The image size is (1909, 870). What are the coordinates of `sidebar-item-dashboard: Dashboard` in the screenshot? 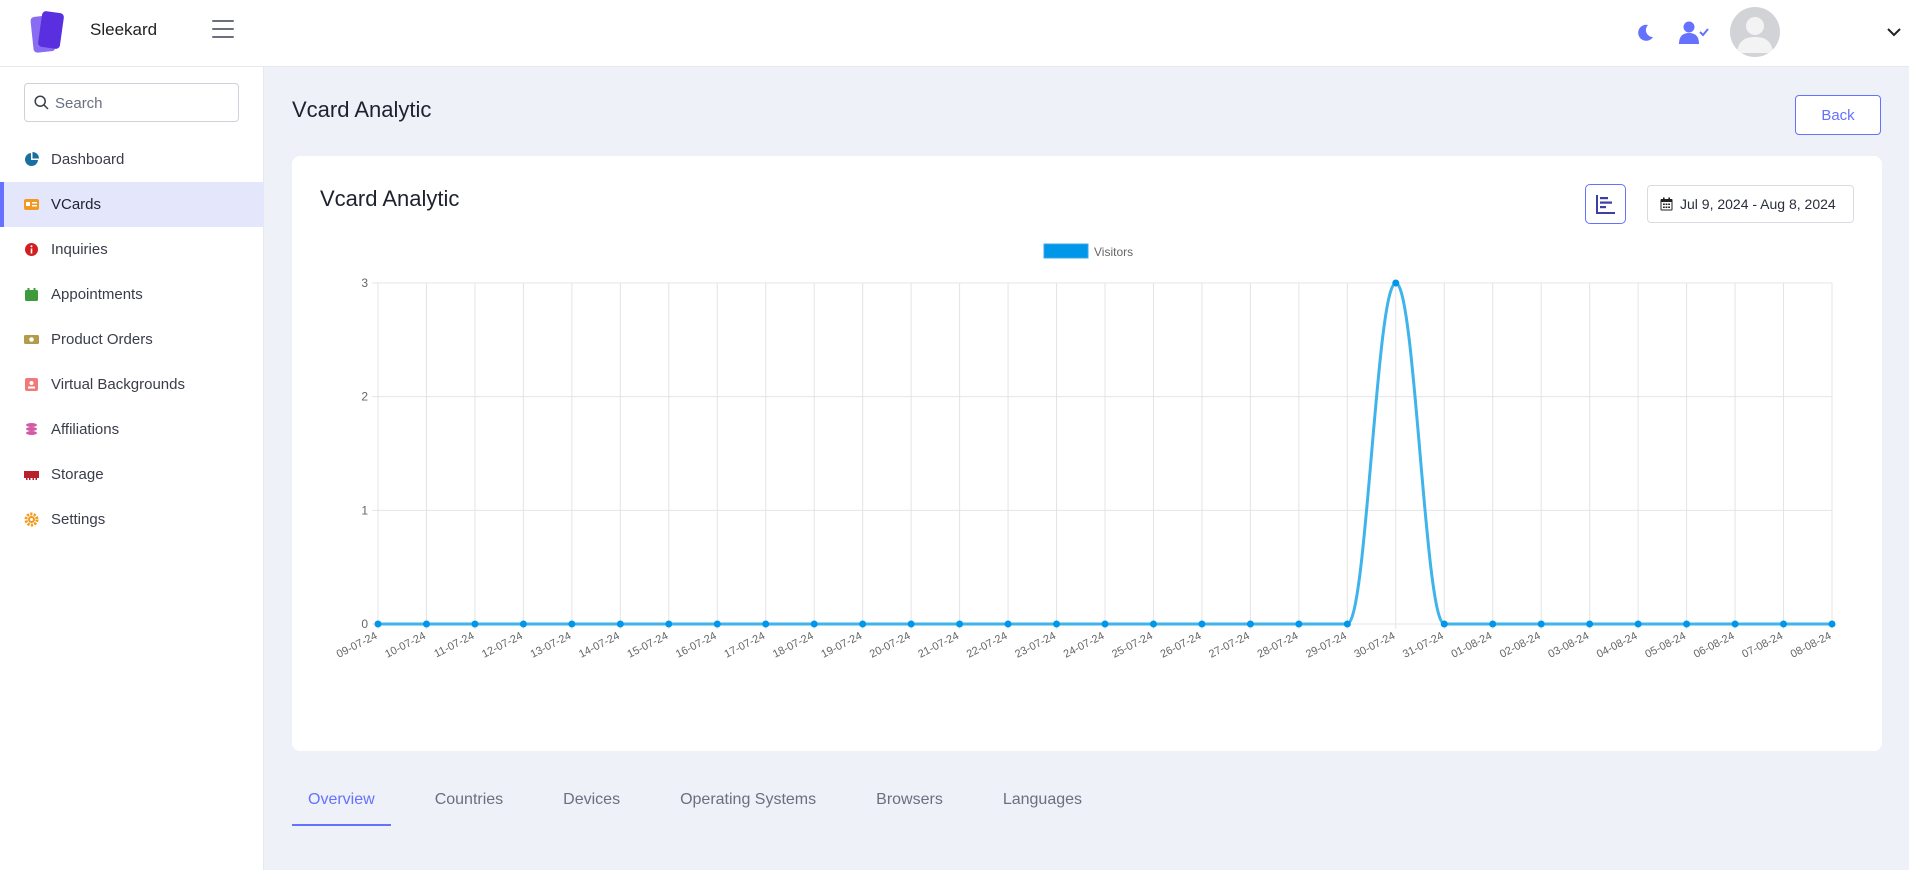 It's located at (132, 159).